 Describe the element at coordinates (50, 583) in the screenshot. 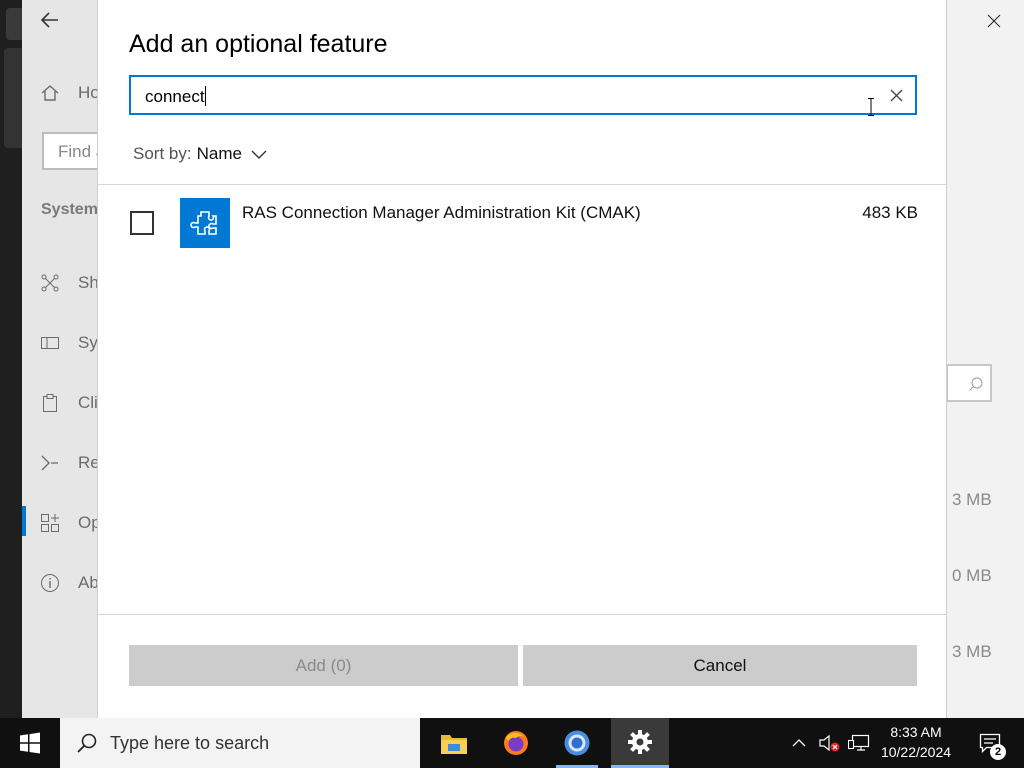

I see `info-icon` at that location.